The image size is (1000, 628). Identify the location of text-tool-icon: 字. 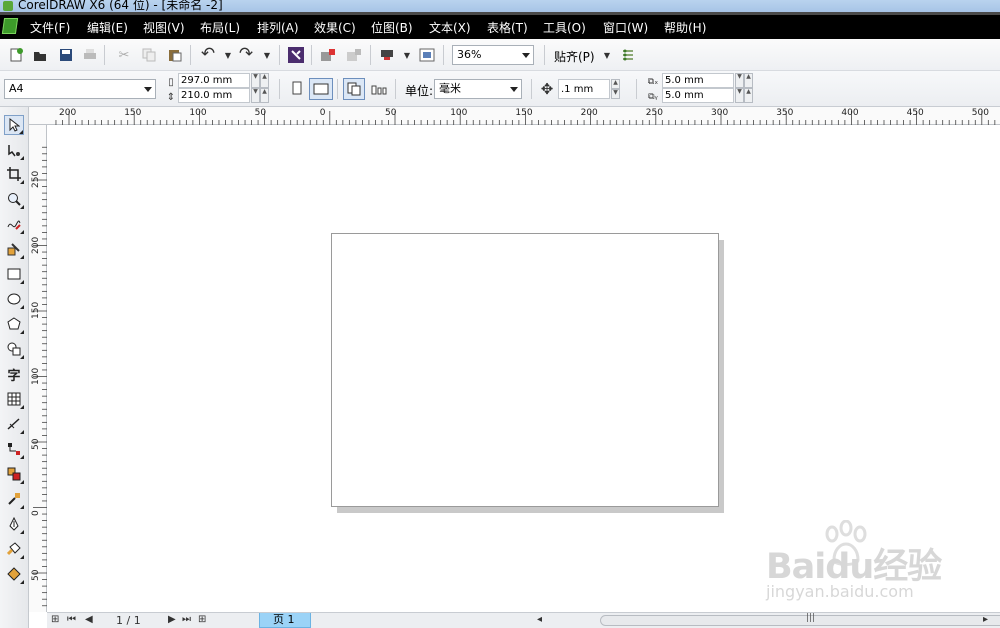
(14, 374).